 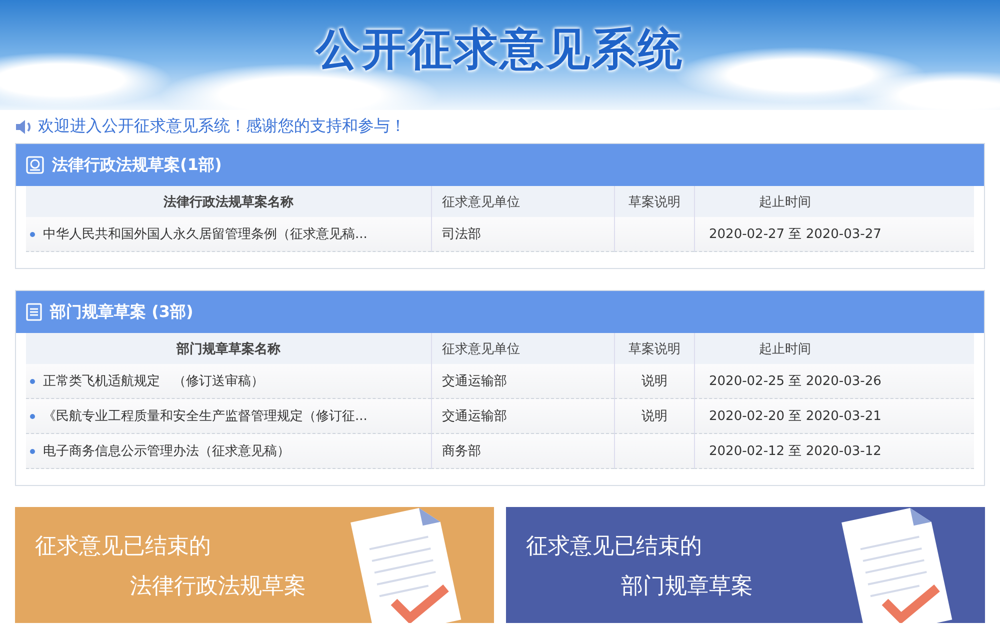 I want to click on draft-link: 电子商务信息公示管理办法（征求意见稿）, so click(x=166, y=451).